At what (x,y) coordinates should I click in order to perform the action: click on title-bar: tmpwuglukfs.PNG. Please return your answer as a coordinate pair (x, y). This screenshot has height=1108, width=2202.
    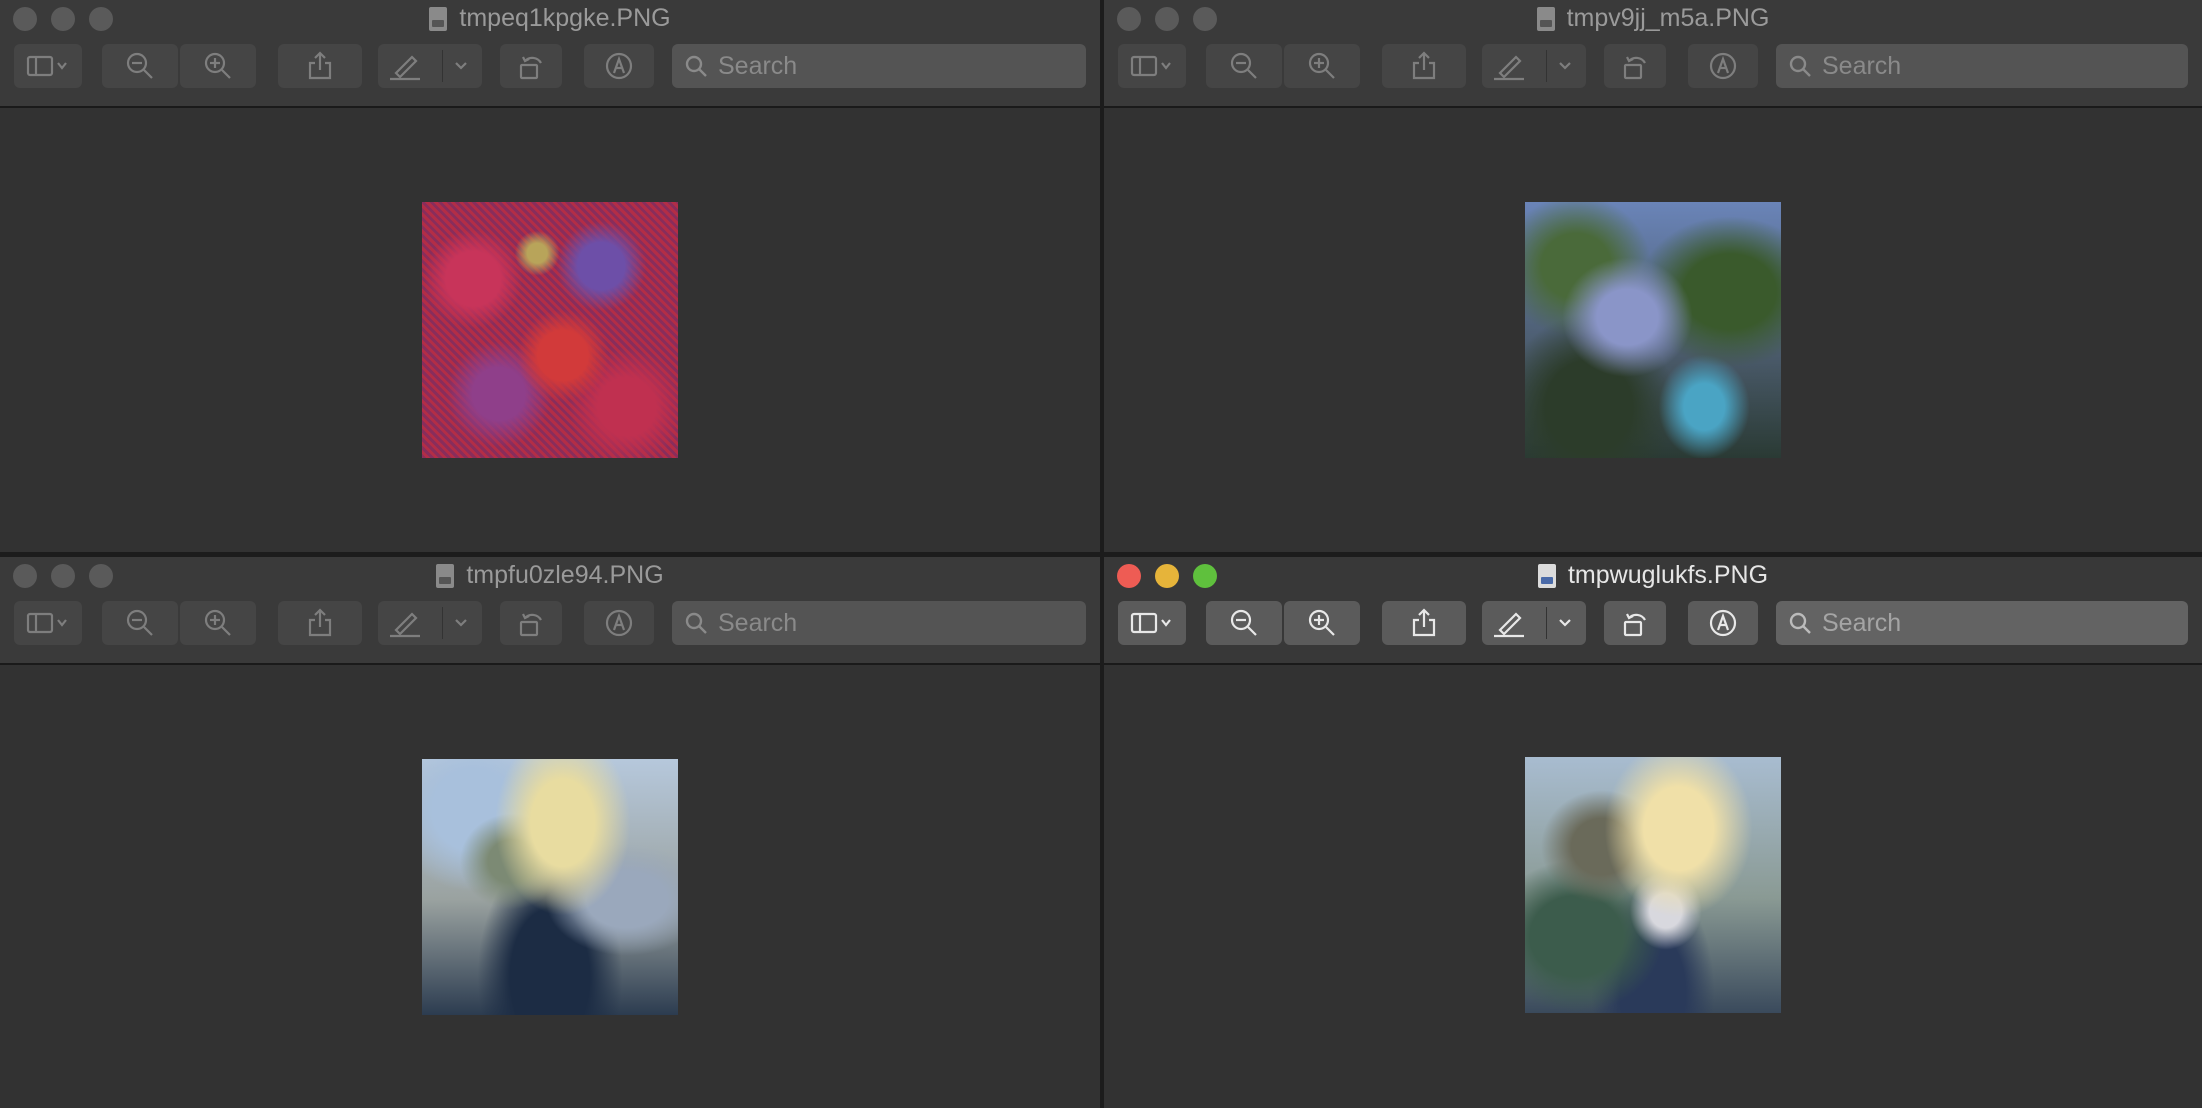
    Looking at the image, I should click on (1653, 611).